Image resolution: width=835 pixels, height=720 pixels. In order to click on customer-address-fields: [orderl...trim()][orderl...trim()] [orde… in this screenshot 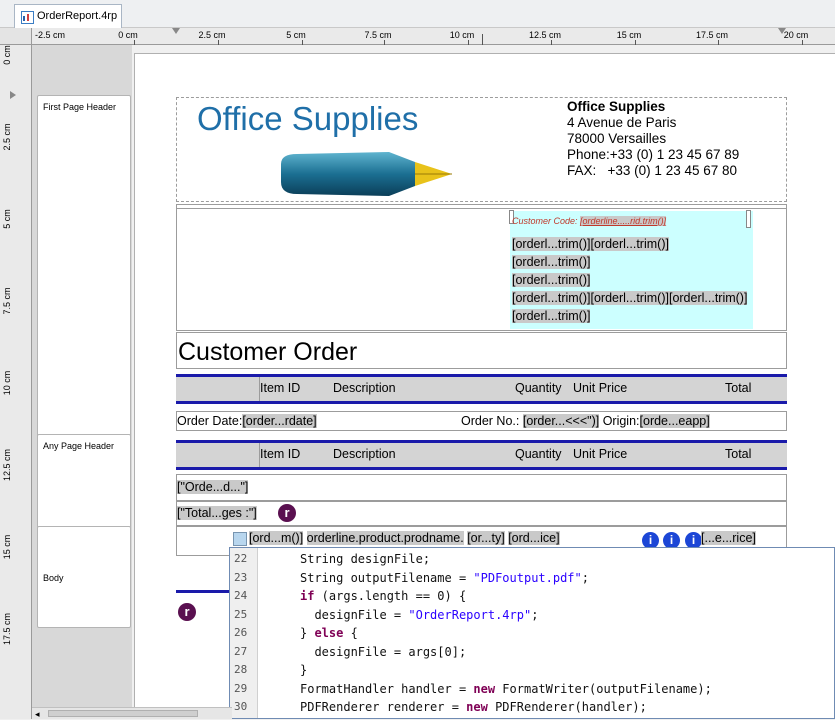, I will do `click(630, 280)`.